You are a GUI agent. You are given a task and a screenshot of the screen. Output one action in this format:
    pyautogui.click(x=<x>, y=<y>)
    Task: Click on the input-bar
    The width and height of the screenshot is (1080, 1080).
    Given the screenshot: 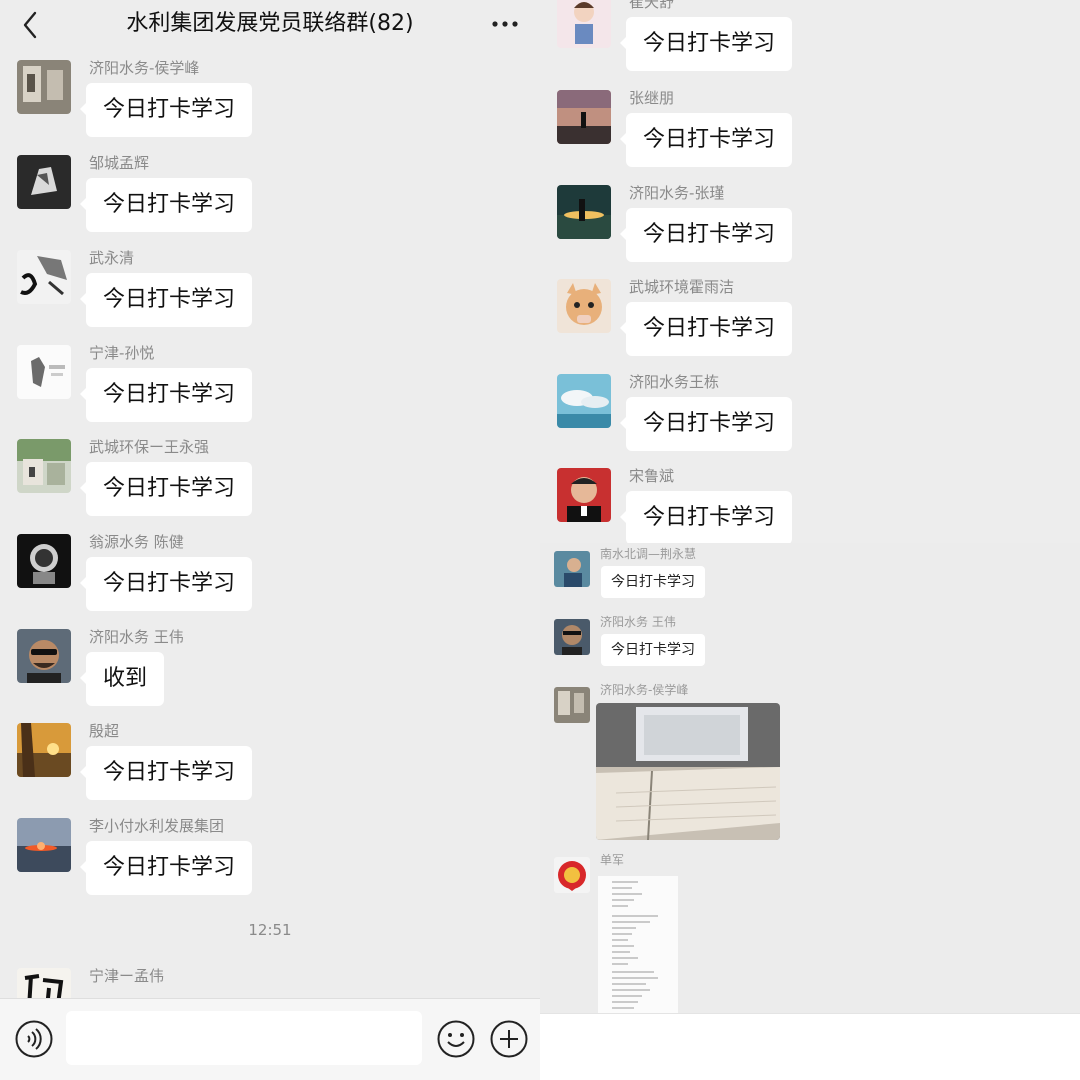 What is the action you would take?
    pyautogui.click(x=270, y=1039)
    